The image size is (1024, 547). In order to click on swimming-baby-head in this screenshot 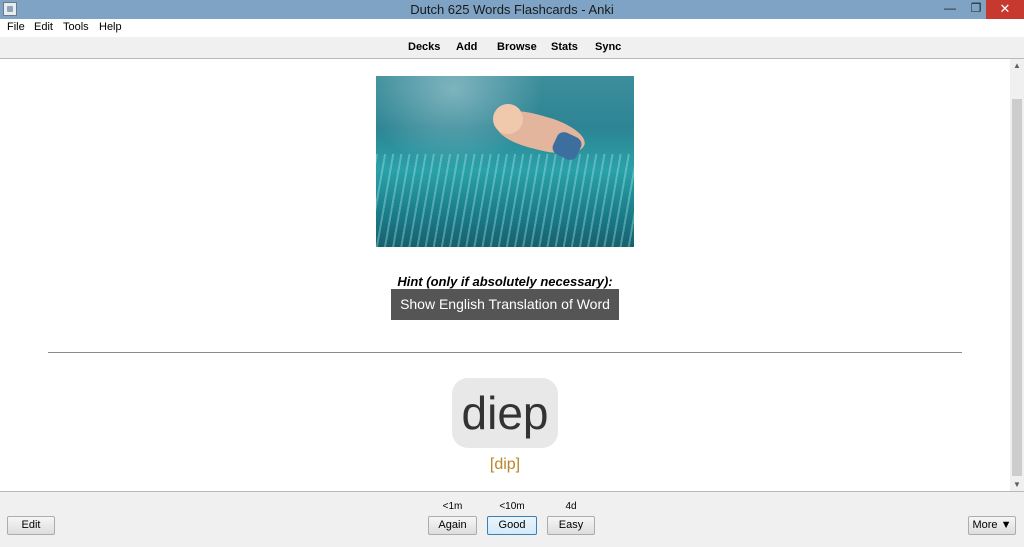, I will do `click(508, 119)`.